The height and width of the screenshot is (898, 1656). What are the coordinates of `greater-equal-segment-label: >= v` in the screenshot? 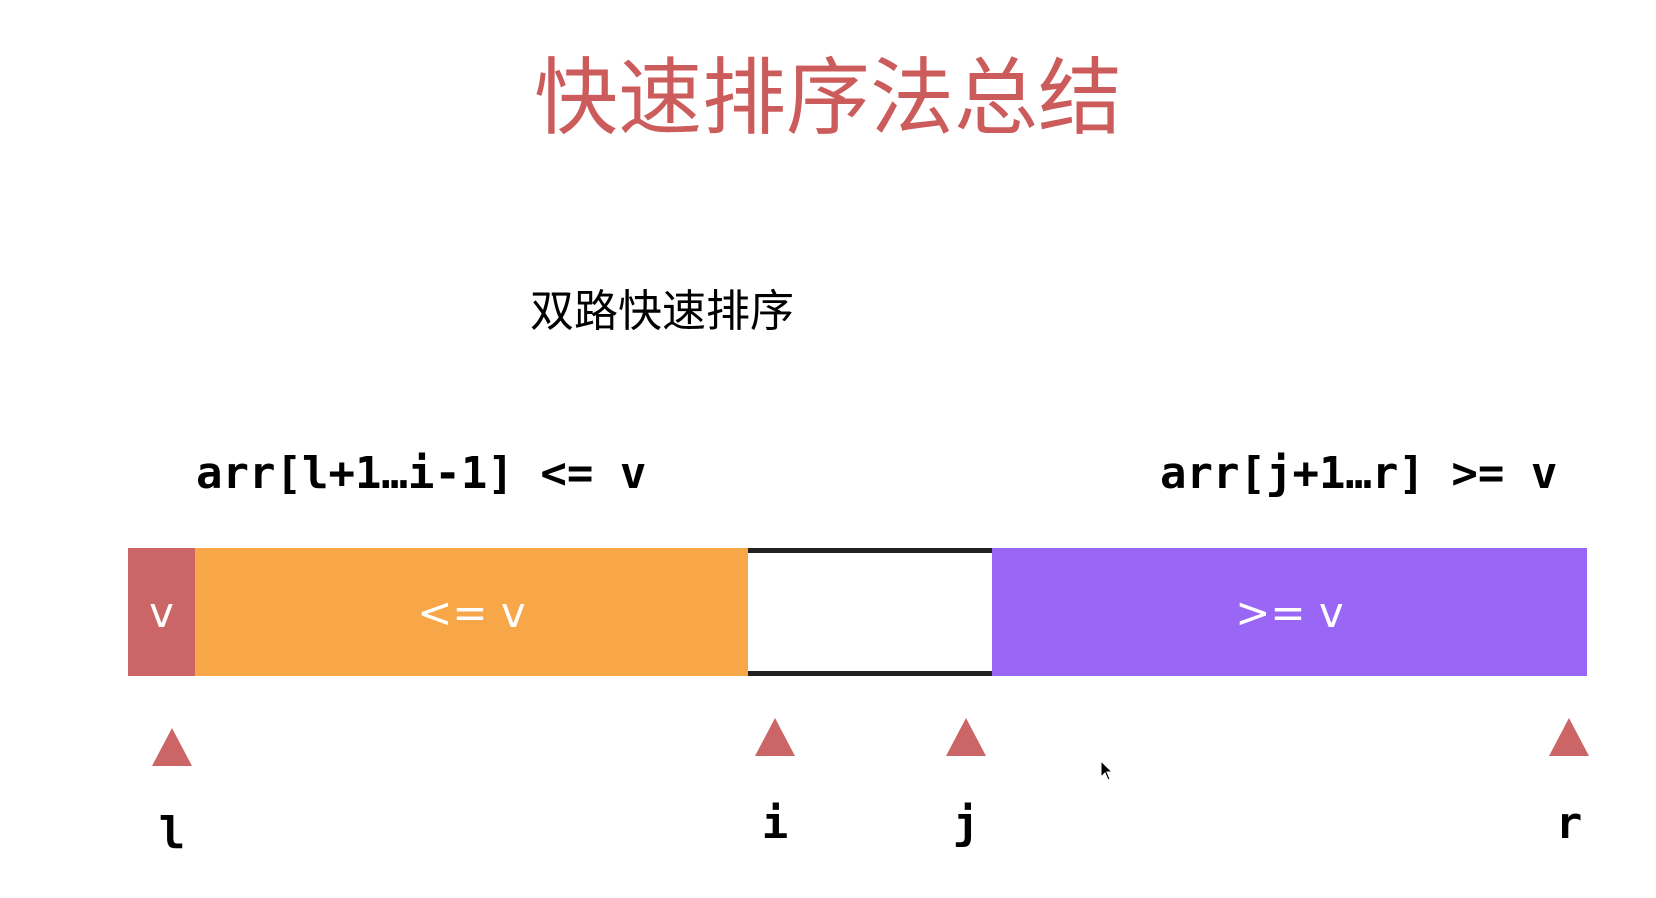 It's located at (1289, 612).